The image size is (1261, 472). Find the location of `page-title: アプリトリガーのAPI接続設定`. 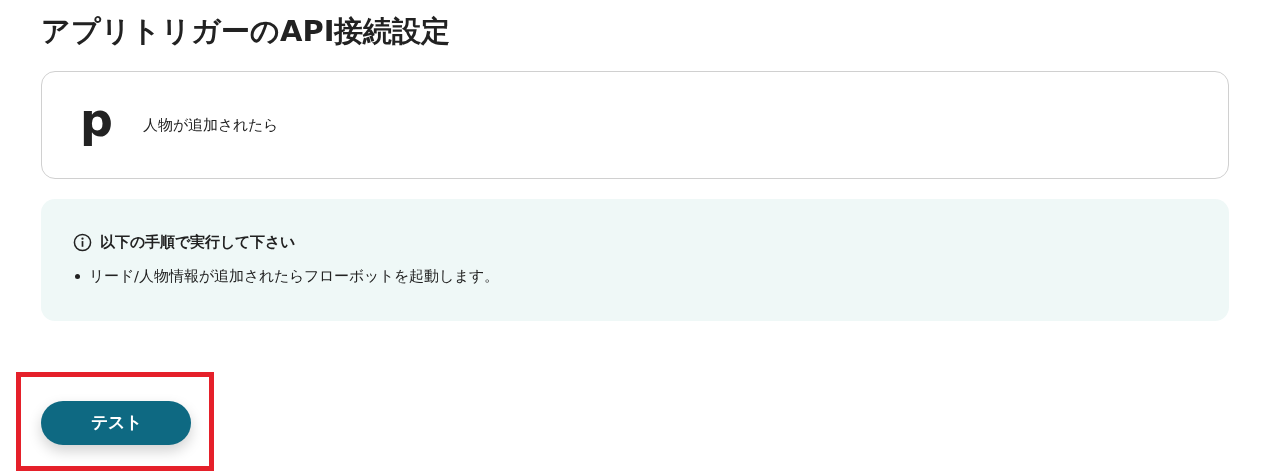

page-title: アプリトリガーのAPI接続設定 is located at coordinates (246, 31).